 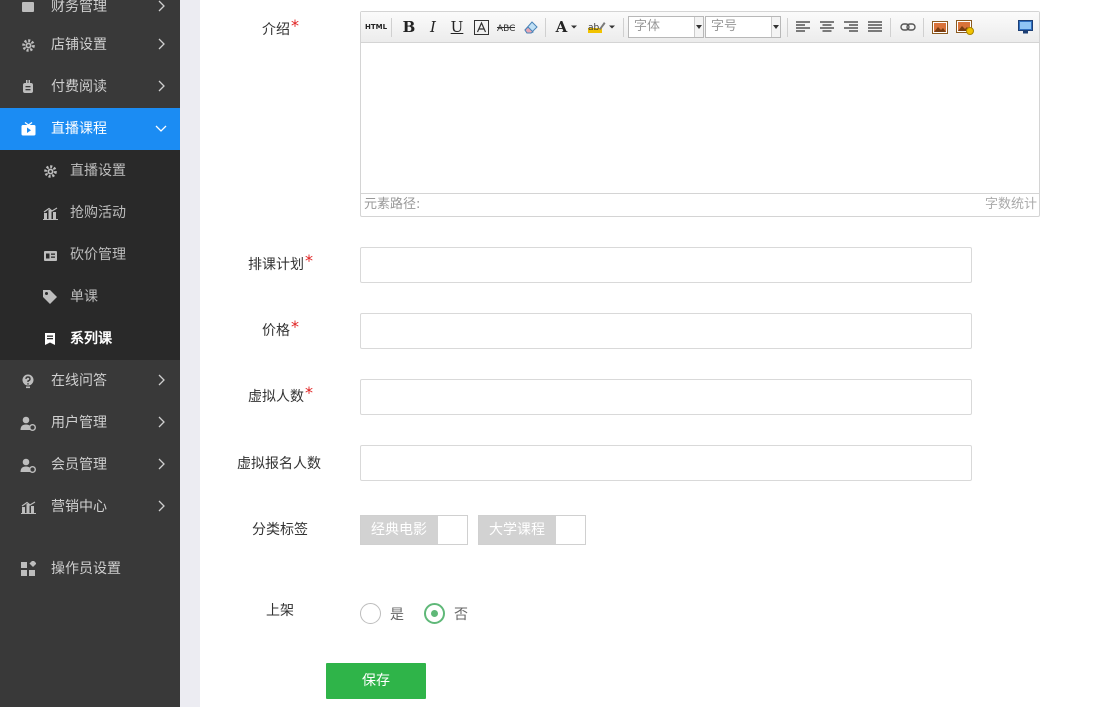 What do you see at coordinates (827, 27) in the screenshot?
I see `align-center-button` at bounding box center [827, 27].